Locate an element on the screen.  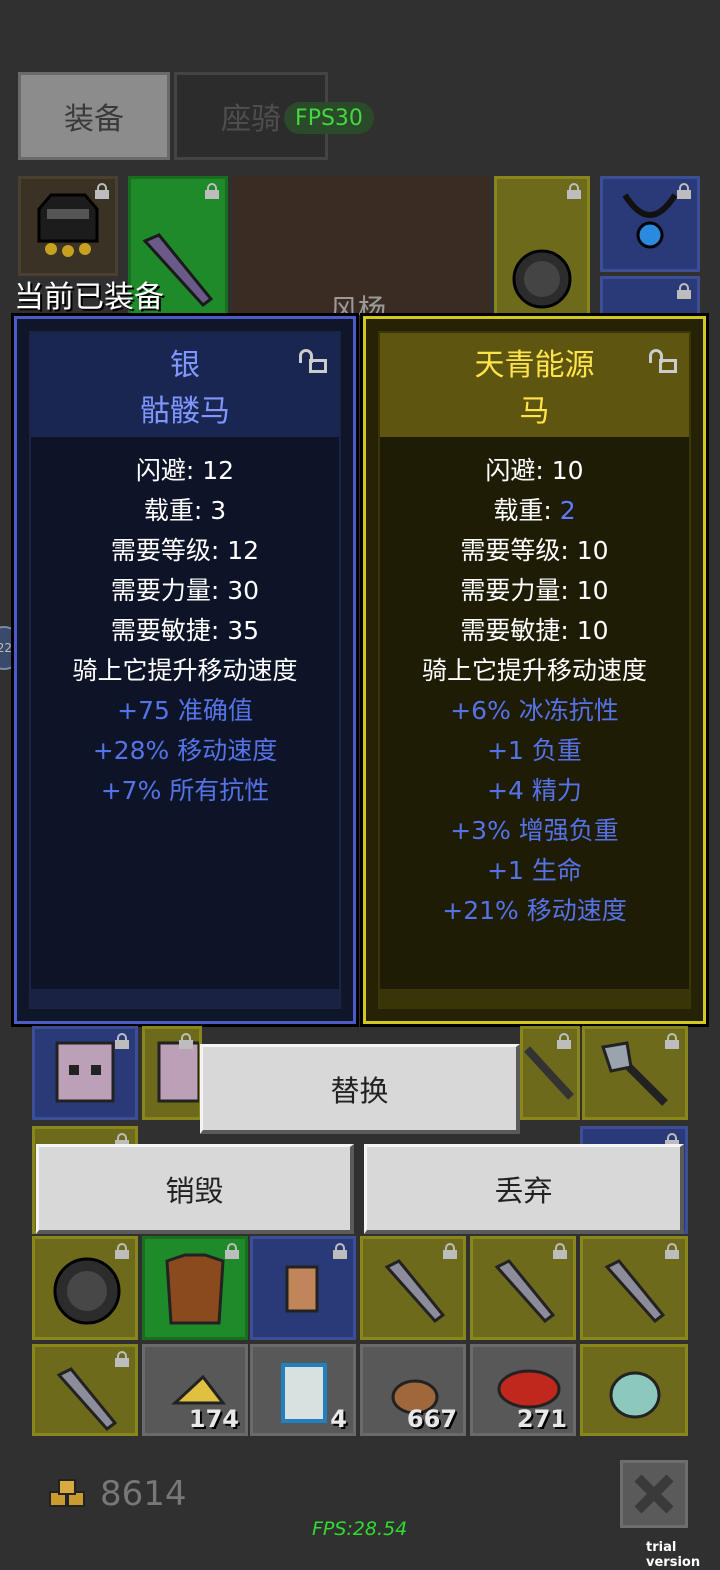
equipment-slot-shield is located at coordinates (542, 246).